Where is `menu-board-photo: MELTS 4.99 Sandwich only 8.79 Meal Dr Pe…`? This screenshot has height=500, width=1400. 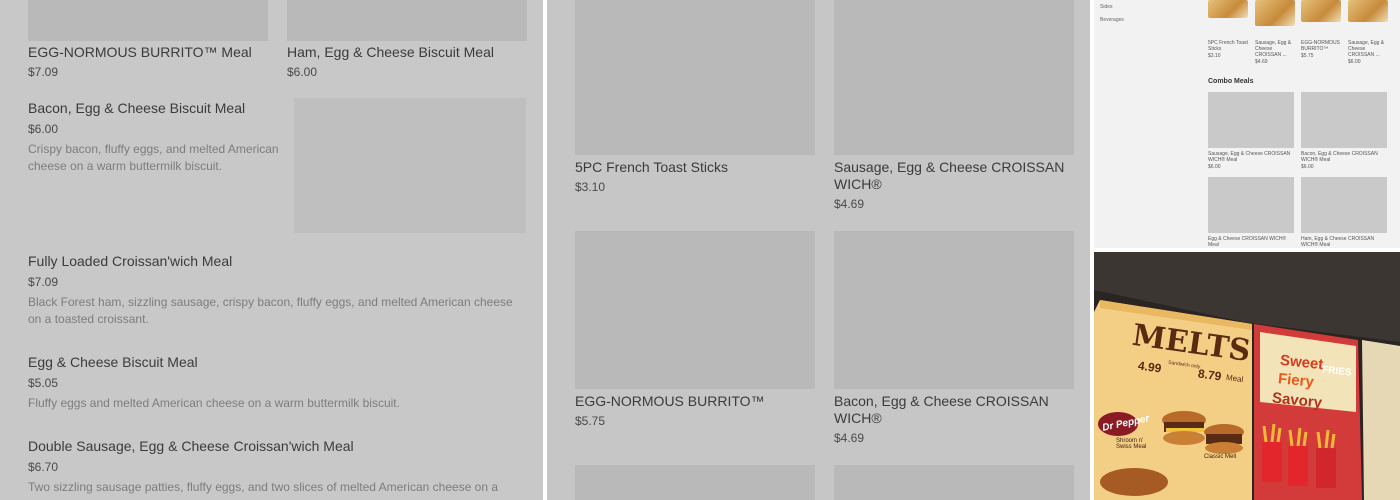
menu-board-photo: MELTS 4.99 Sandwich only 8.79 Meal Dr Pe… is located at coordinates (1247, 376).